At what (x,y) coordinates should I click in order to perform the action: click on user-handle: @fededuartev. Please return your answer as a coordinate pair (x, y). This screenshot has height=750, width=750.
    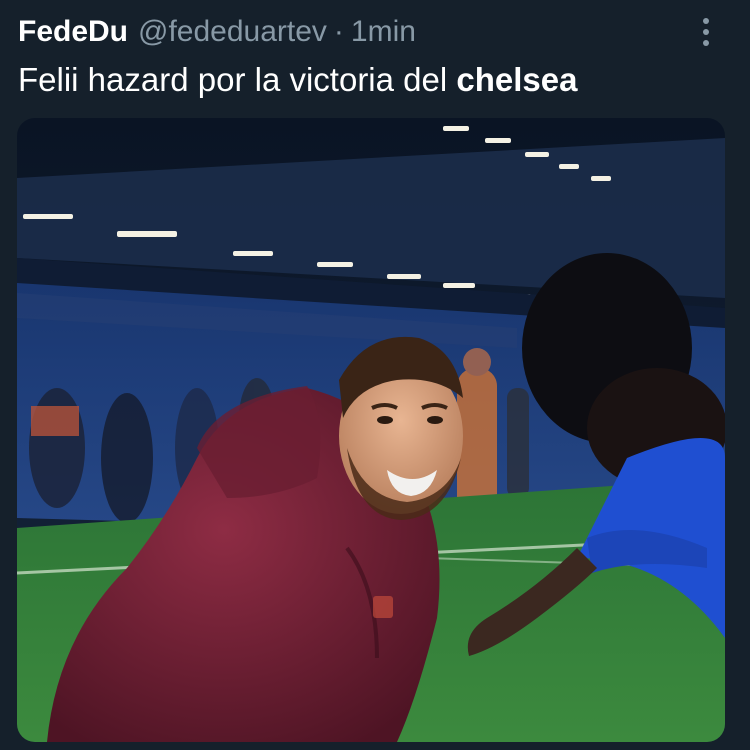
    Looking at the image, I should click on (232, 32).